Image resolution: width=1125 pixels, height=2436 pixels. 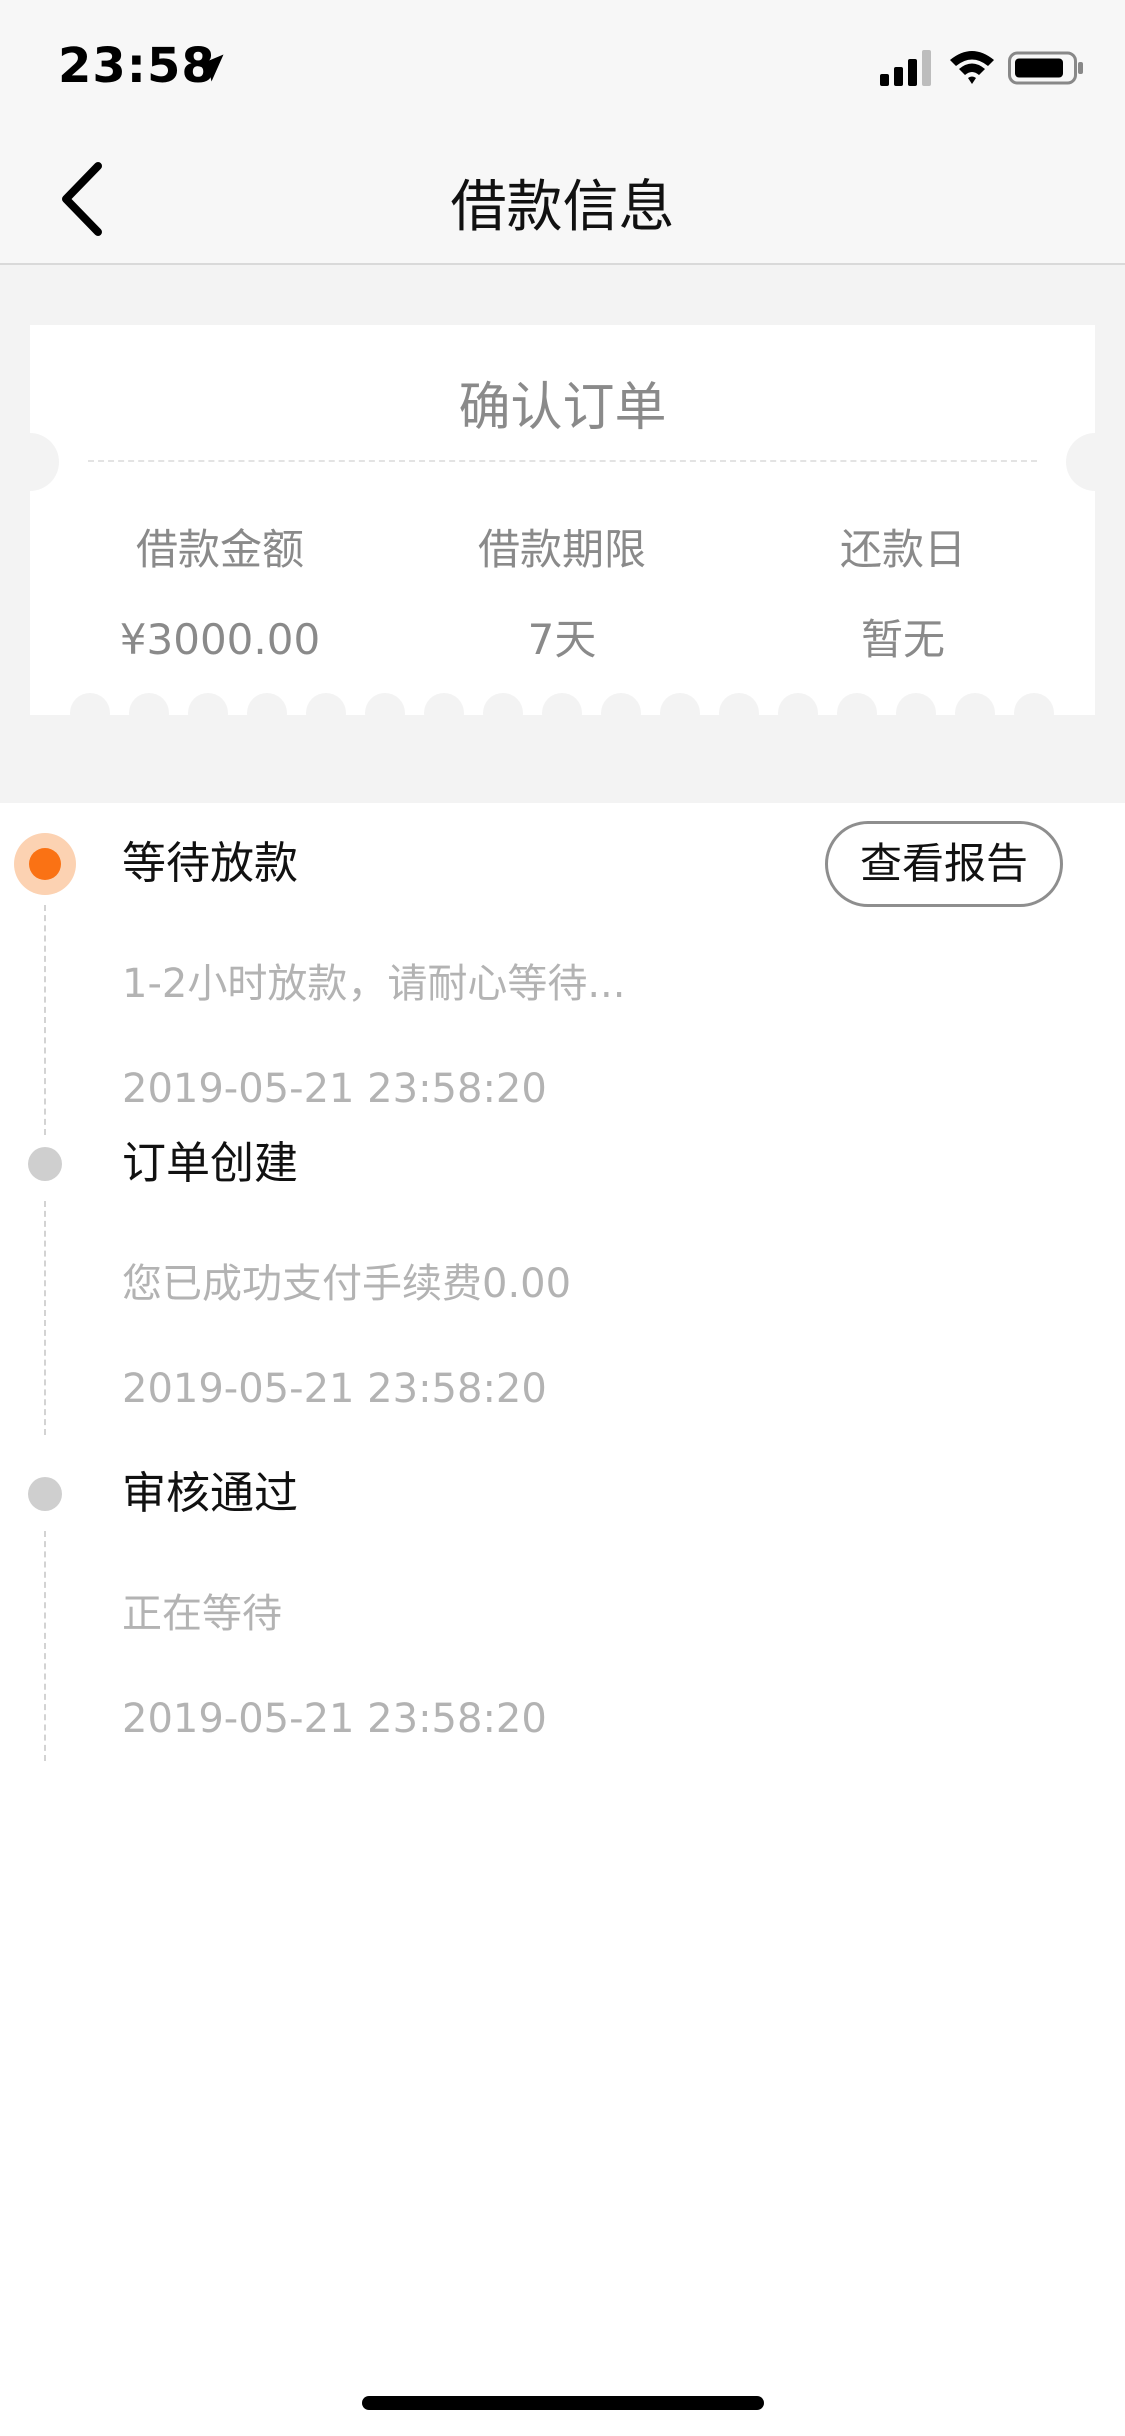 I want to click on status-bar: 23:58, so click(x=562, y=66).